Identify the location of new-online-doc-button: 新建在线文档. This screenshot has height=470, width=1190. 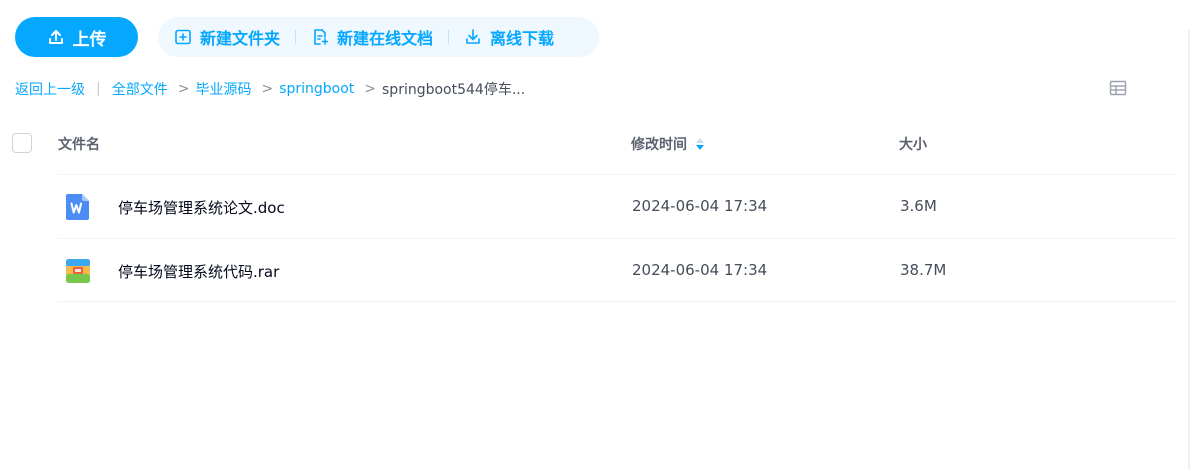
(372, 37).